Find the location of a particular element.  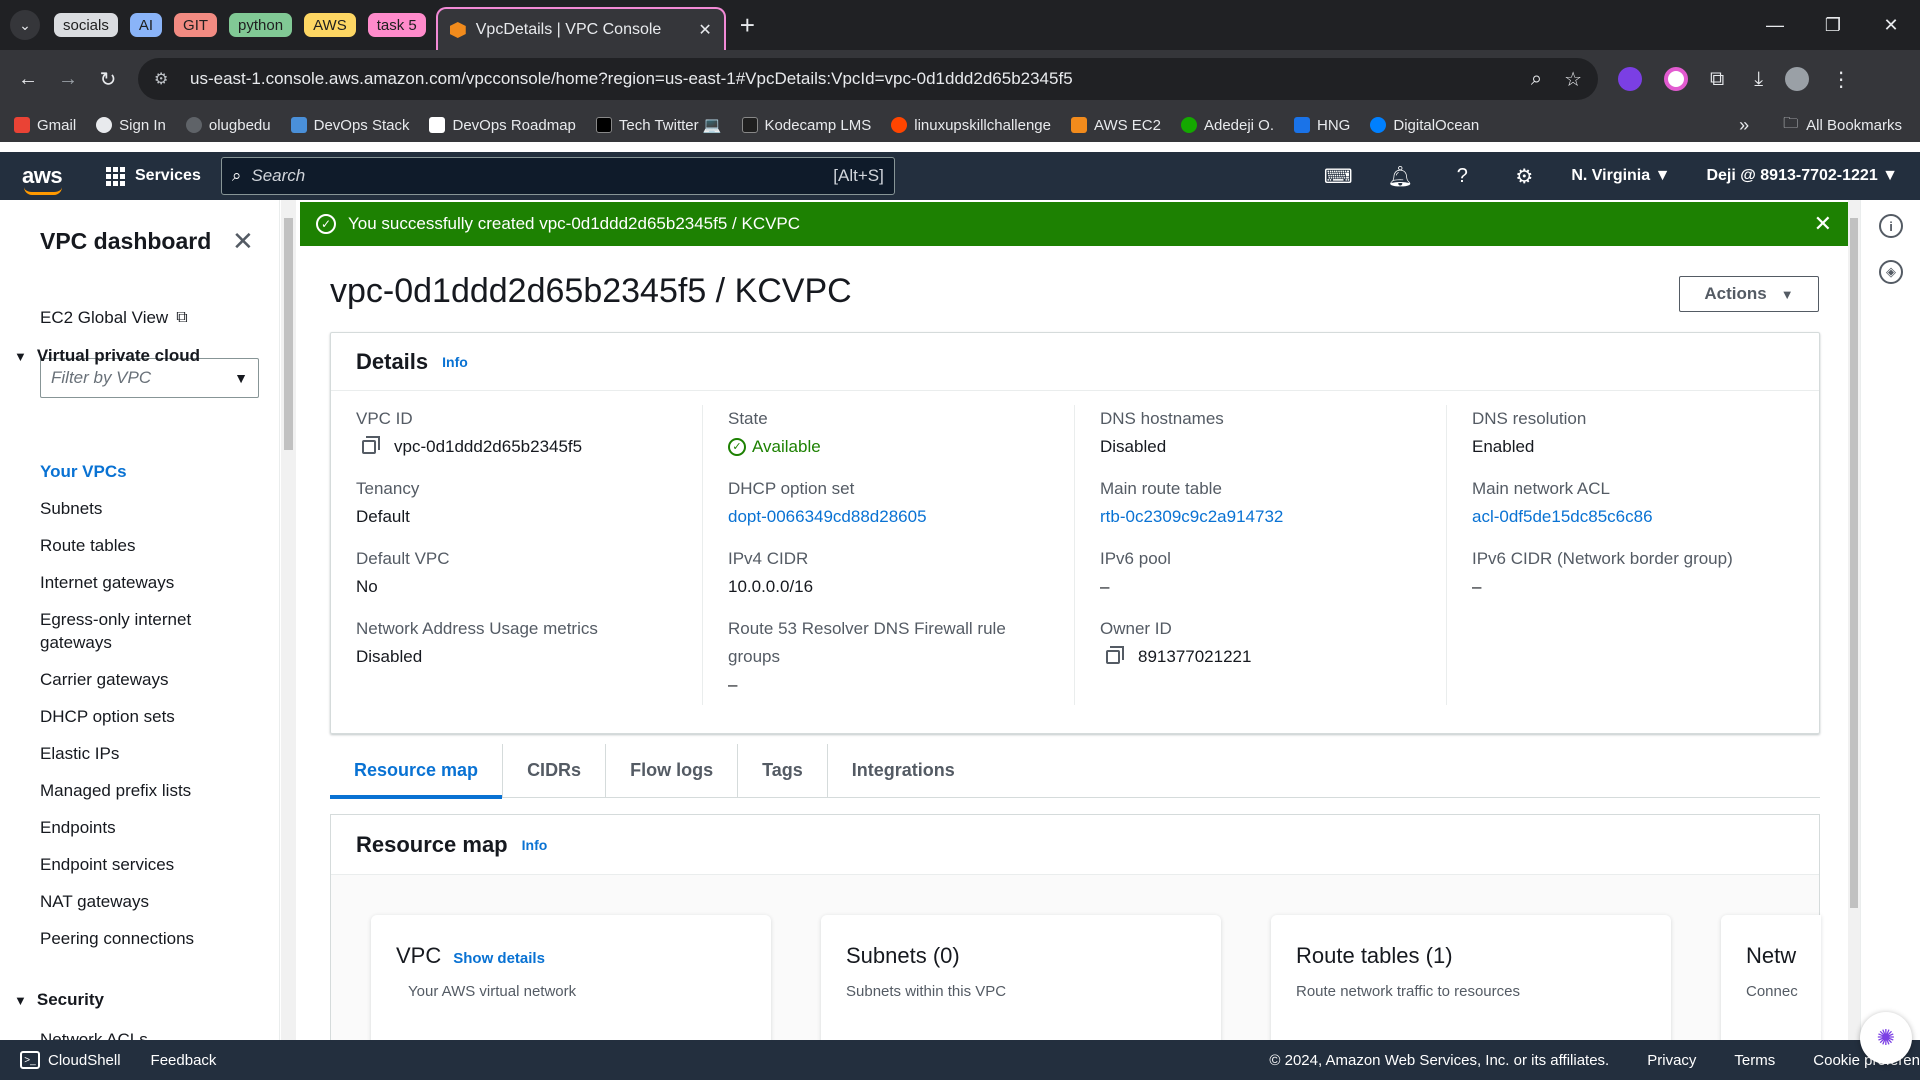

tab-group-python: python is located at coordinates (261, 25).